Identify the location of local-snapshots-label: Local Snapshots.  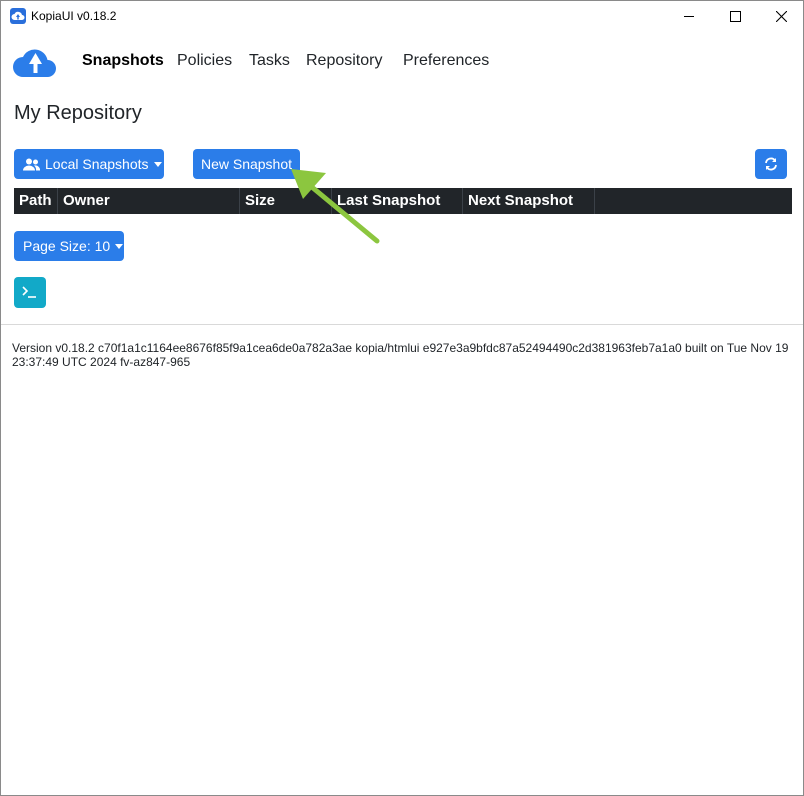
(97, 164).